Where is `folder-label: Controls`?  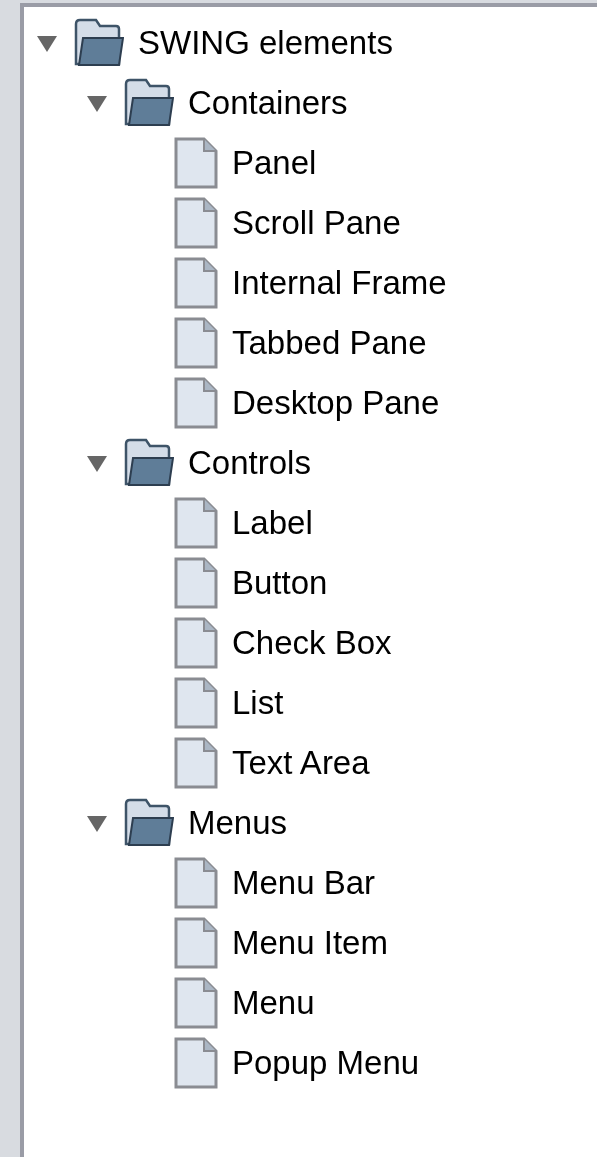 folder-label: Controls is located at coordinates (249, 463).